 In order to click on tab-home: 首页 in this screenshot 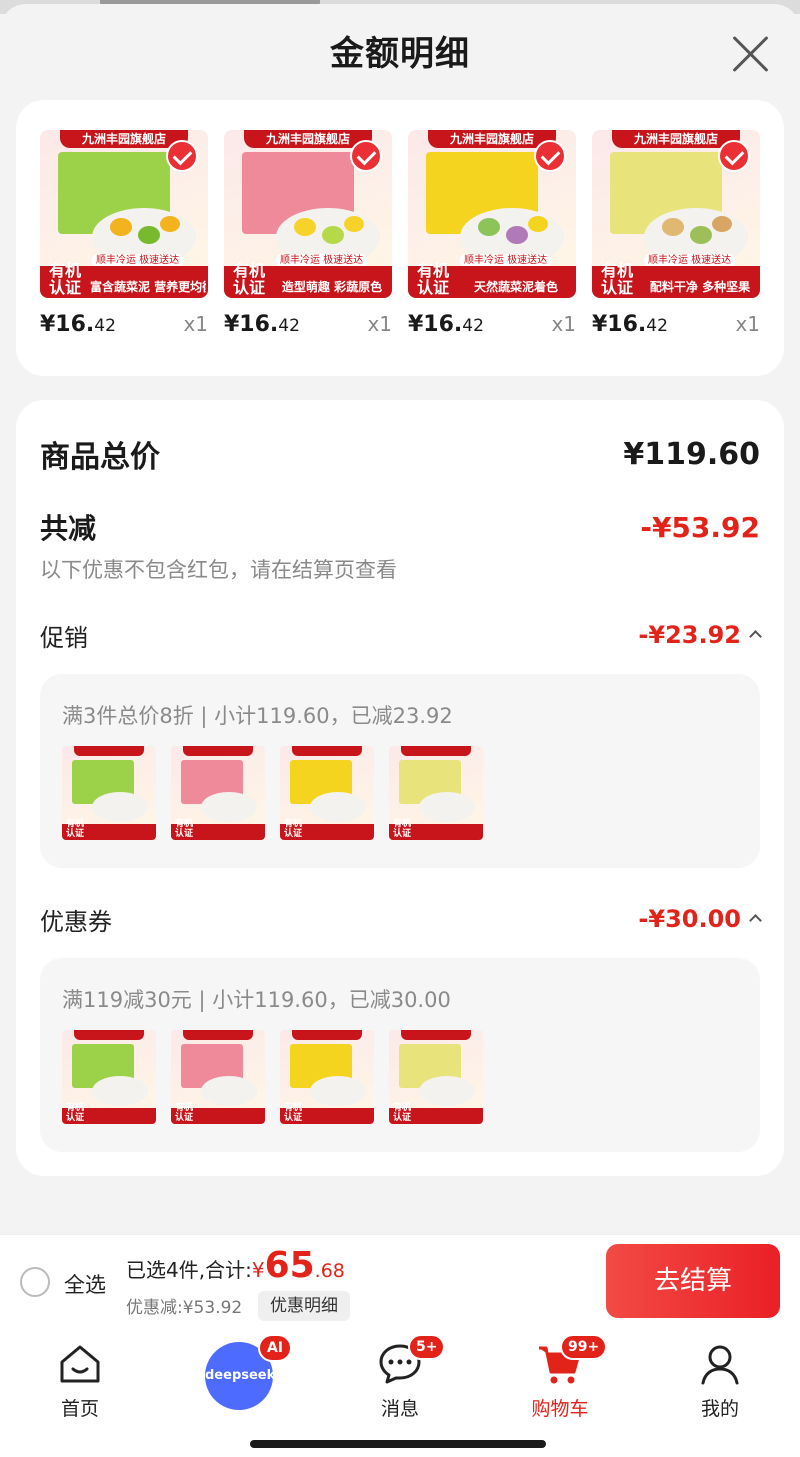, I will do `click(80, 1380)`.